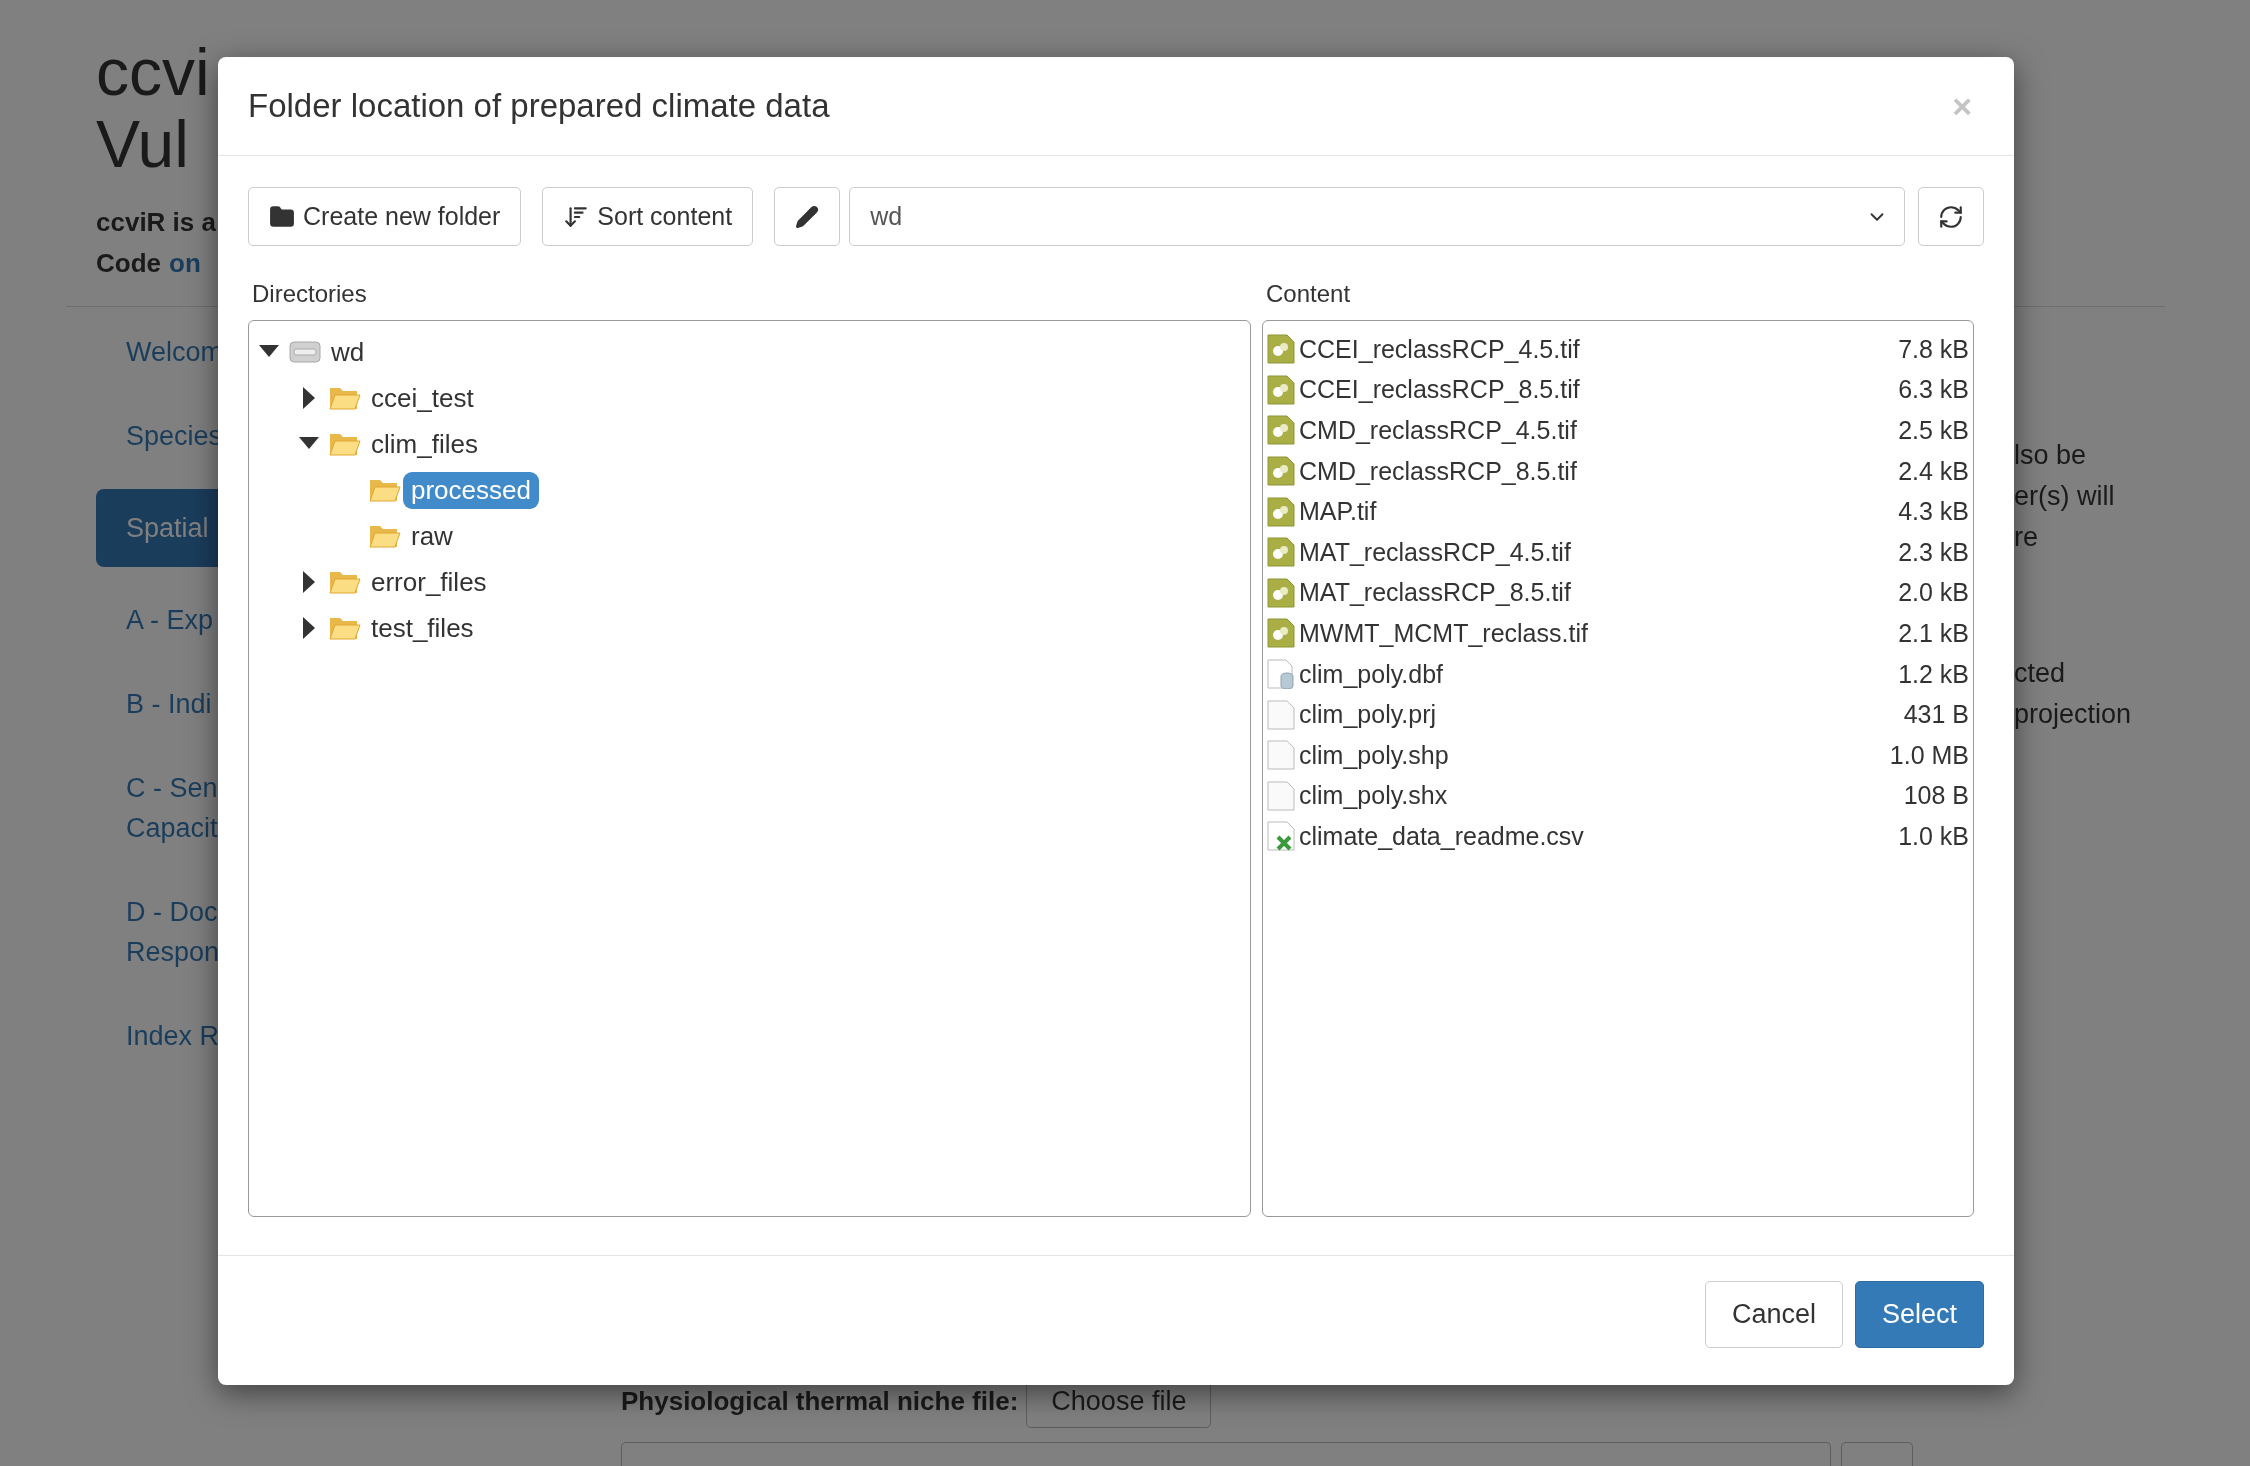  Describe the element at coordinates (539, 106) in the screenshot. I see `modal-title: Folder location of prepared climate data` at that location.